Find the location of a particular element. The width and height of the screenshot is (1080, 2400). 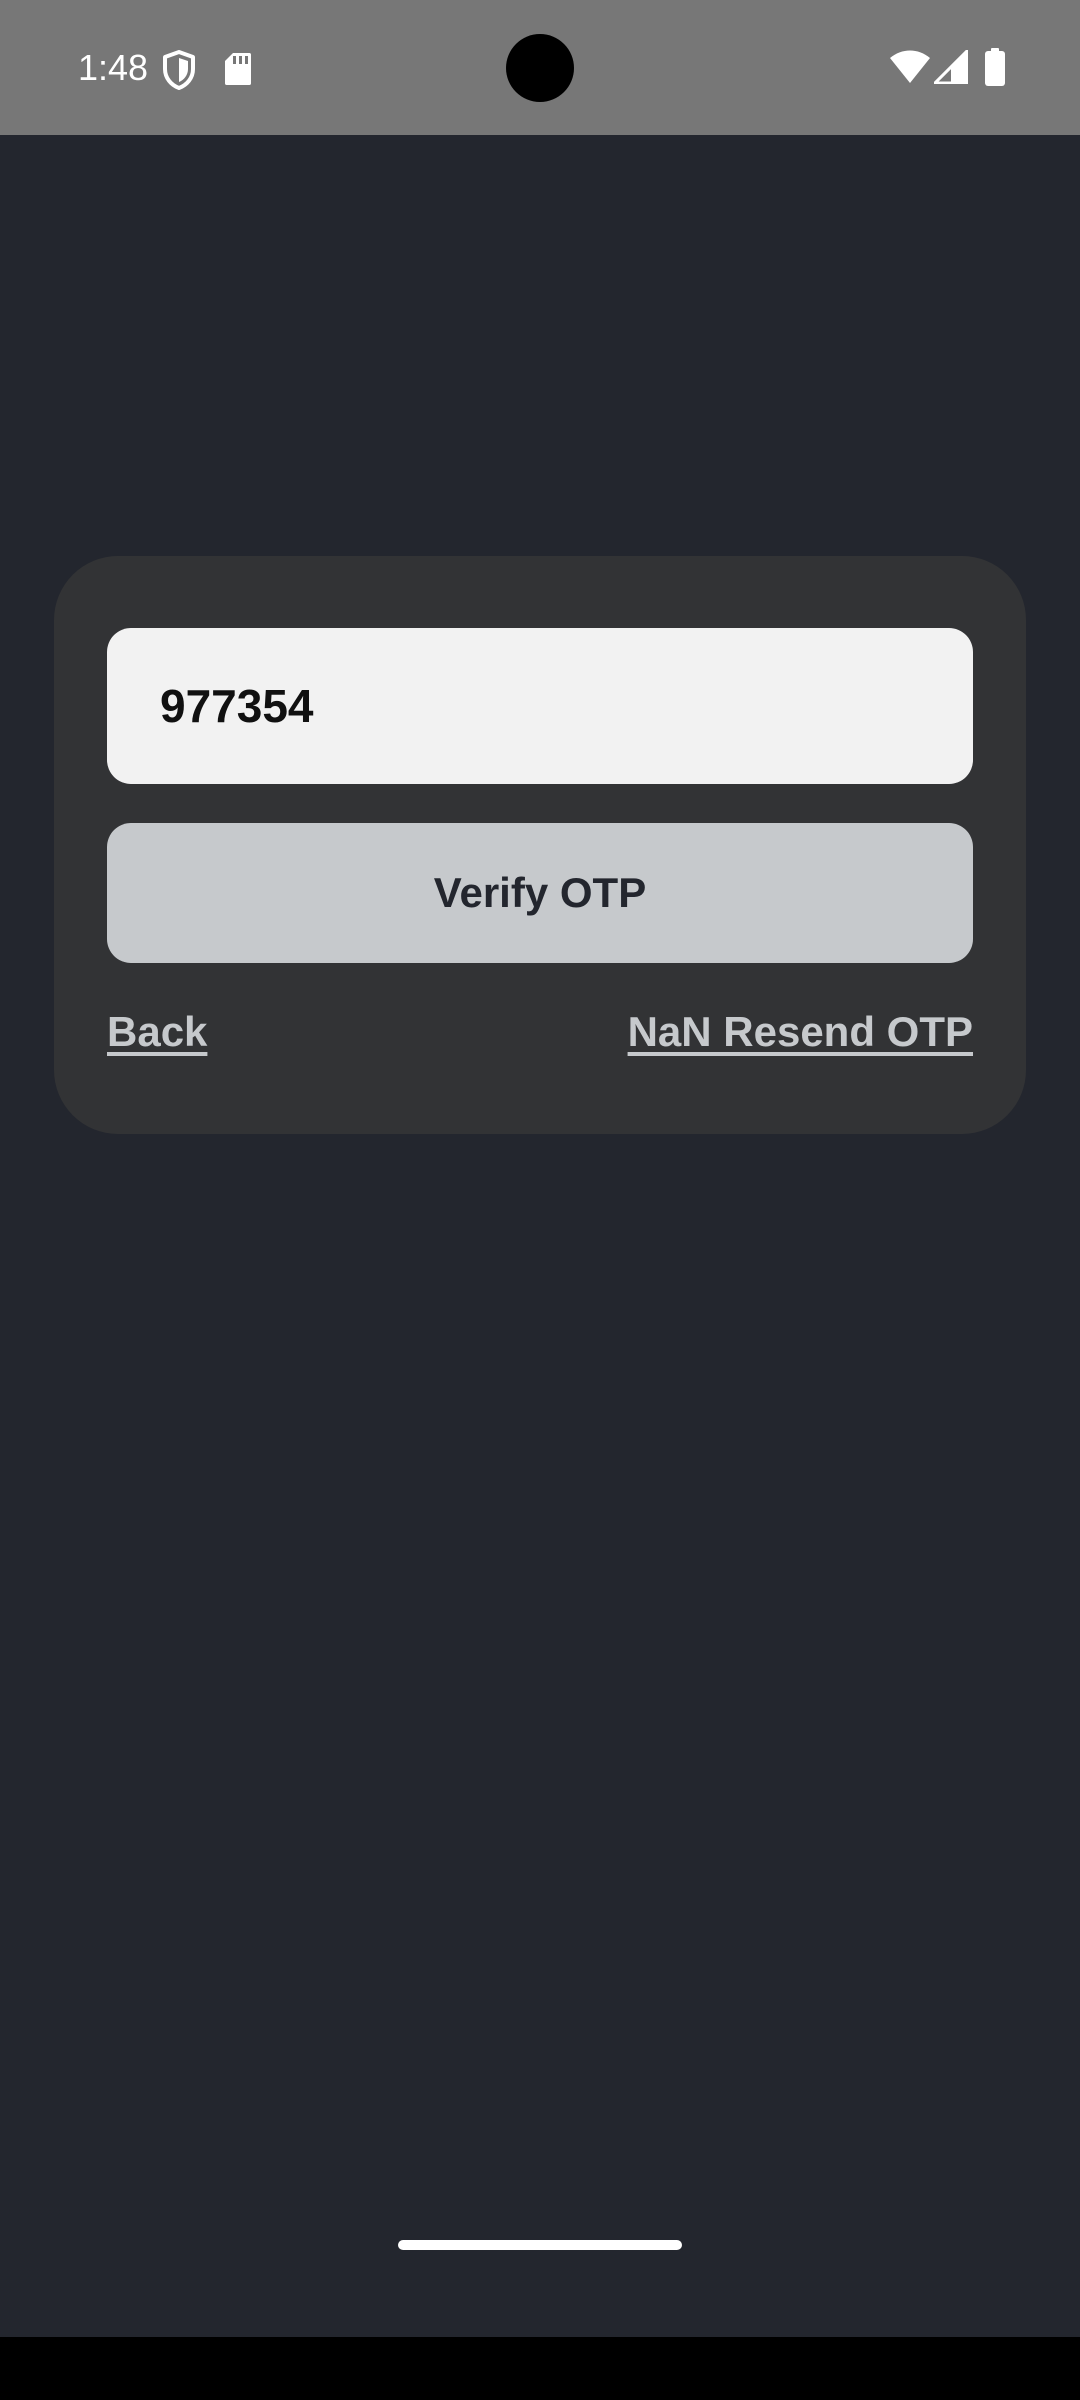

otp-input is located at coordinates (540, 706).